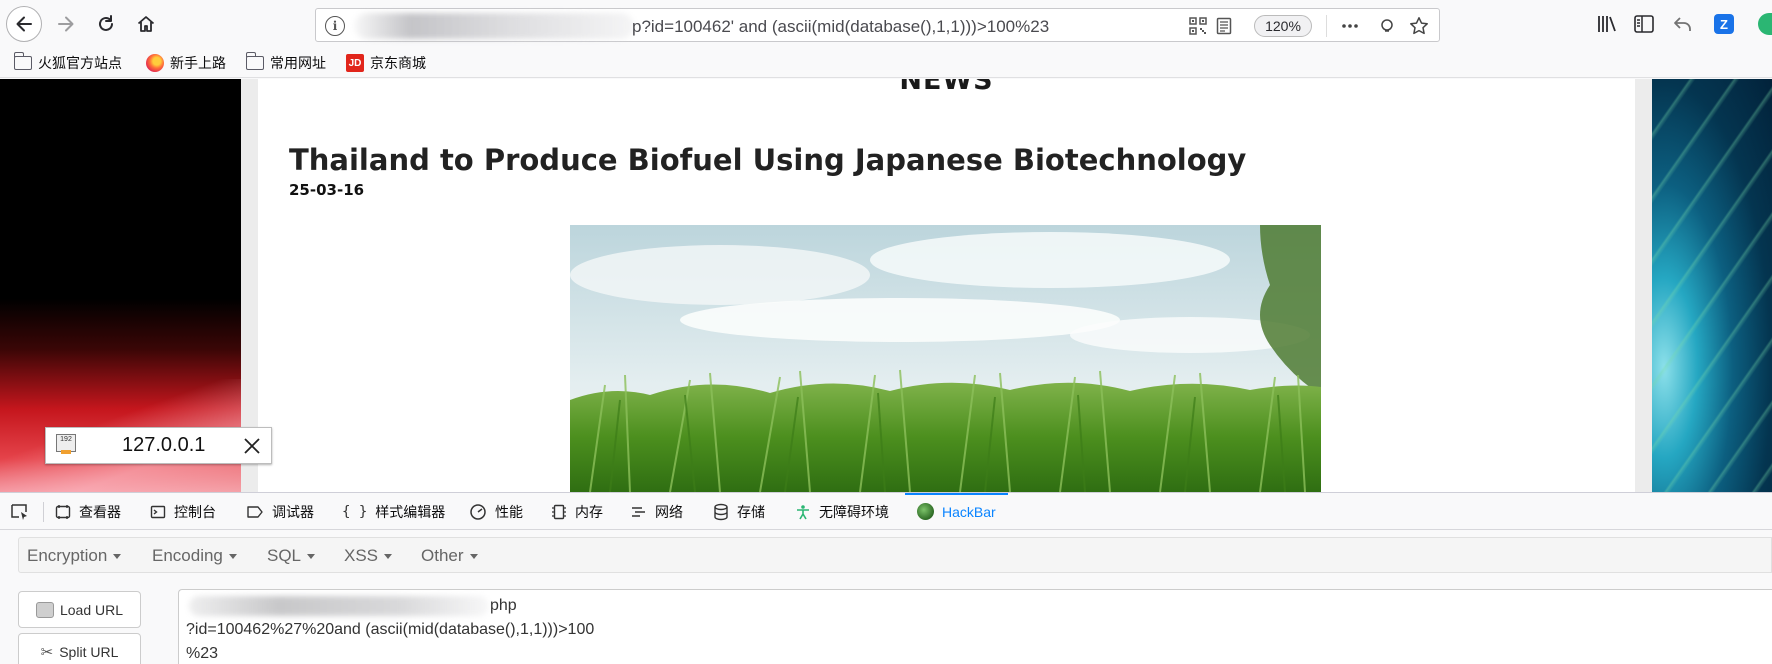 Image resolution: width=1772 pixels, height=664 pixels. What do you see at coordinates (1350, 26) in the screenshot?
I see `page-actions-icon` at bounding box center [1350, 26].